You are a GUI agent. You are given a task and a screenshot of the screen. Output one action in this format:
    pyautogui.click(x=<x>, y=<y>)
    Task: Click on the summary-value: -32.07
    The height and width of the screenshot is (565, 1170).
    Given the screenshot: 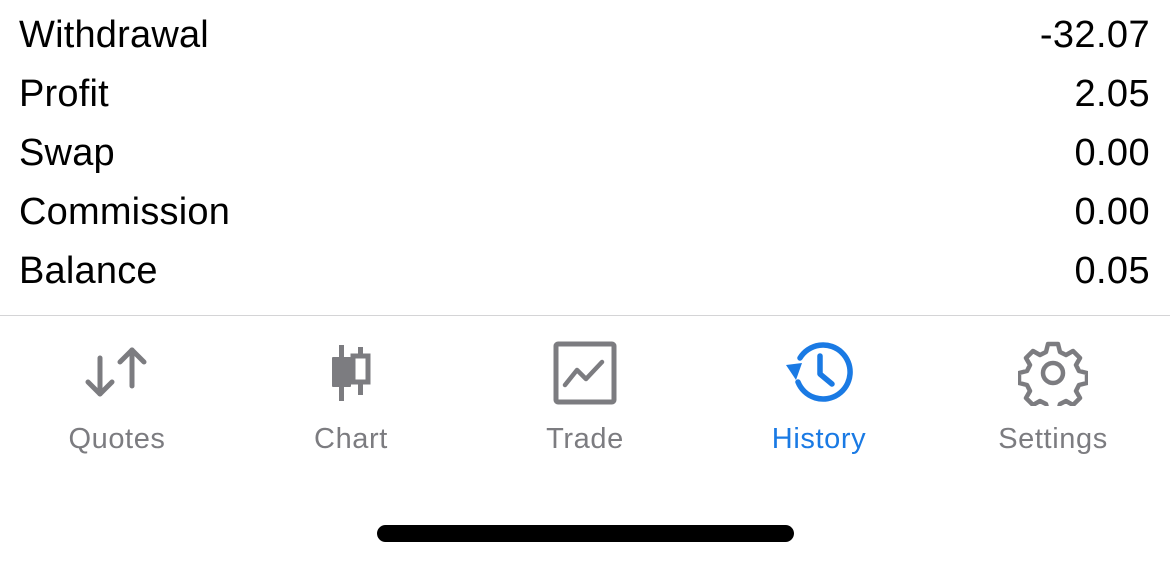 What is the action you would take?
    pyautogui.click(x=1094, y=35)
    